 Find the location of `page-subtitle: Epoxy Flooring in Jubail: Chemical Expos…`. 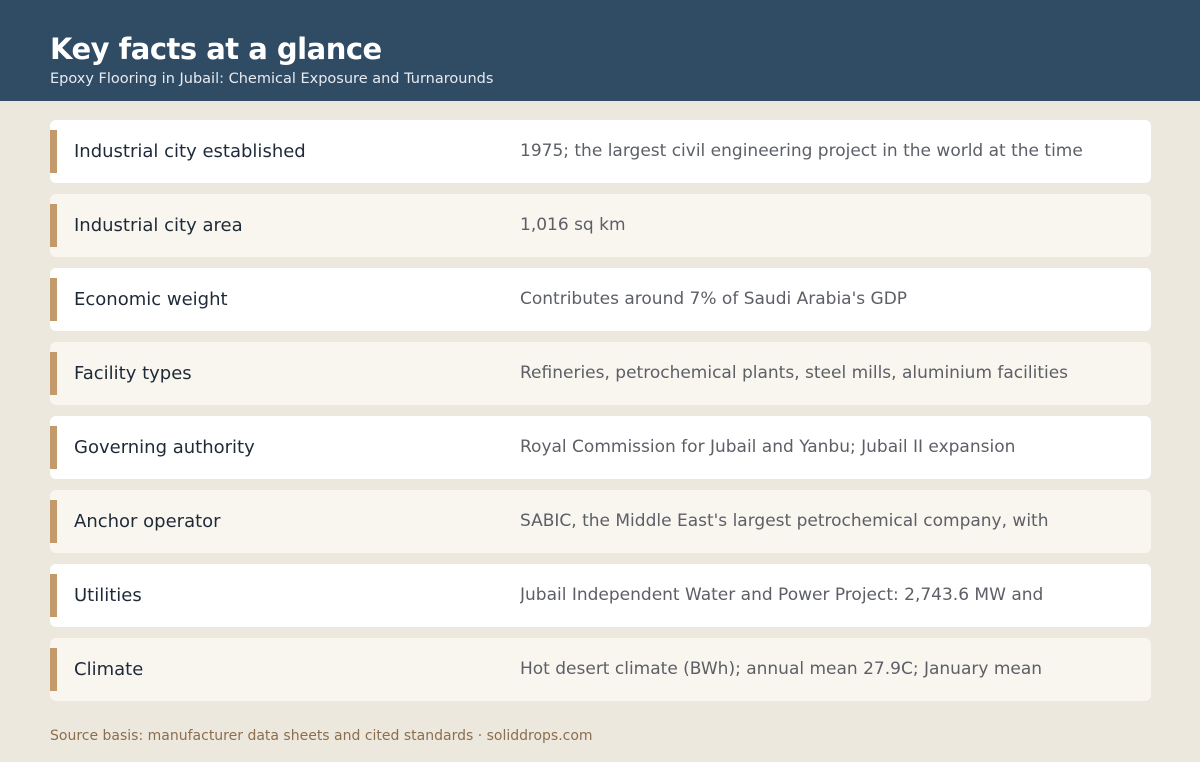

page-subtitle: Epoxy Flooring in Jubail: Chemical Expos… is located at coordinates (272, 79).